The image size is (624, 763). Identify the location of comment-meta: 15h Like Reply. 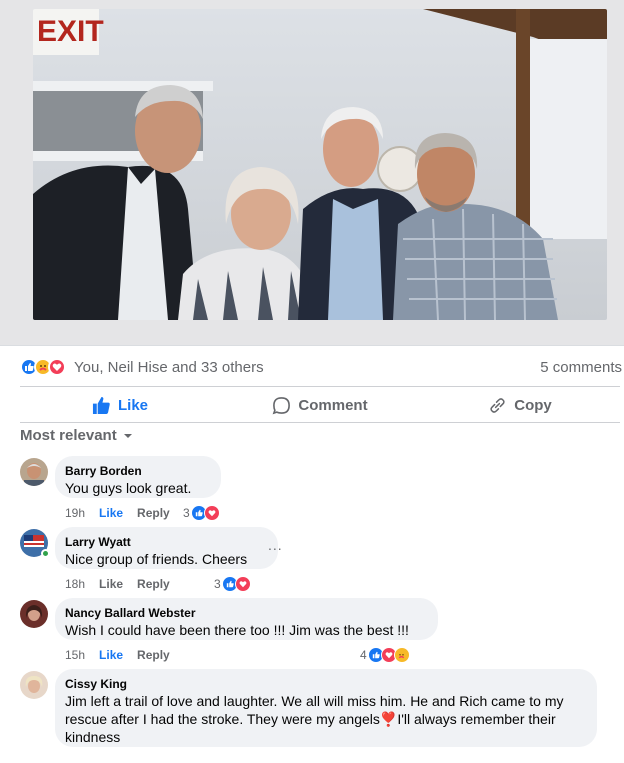
(124, 655).